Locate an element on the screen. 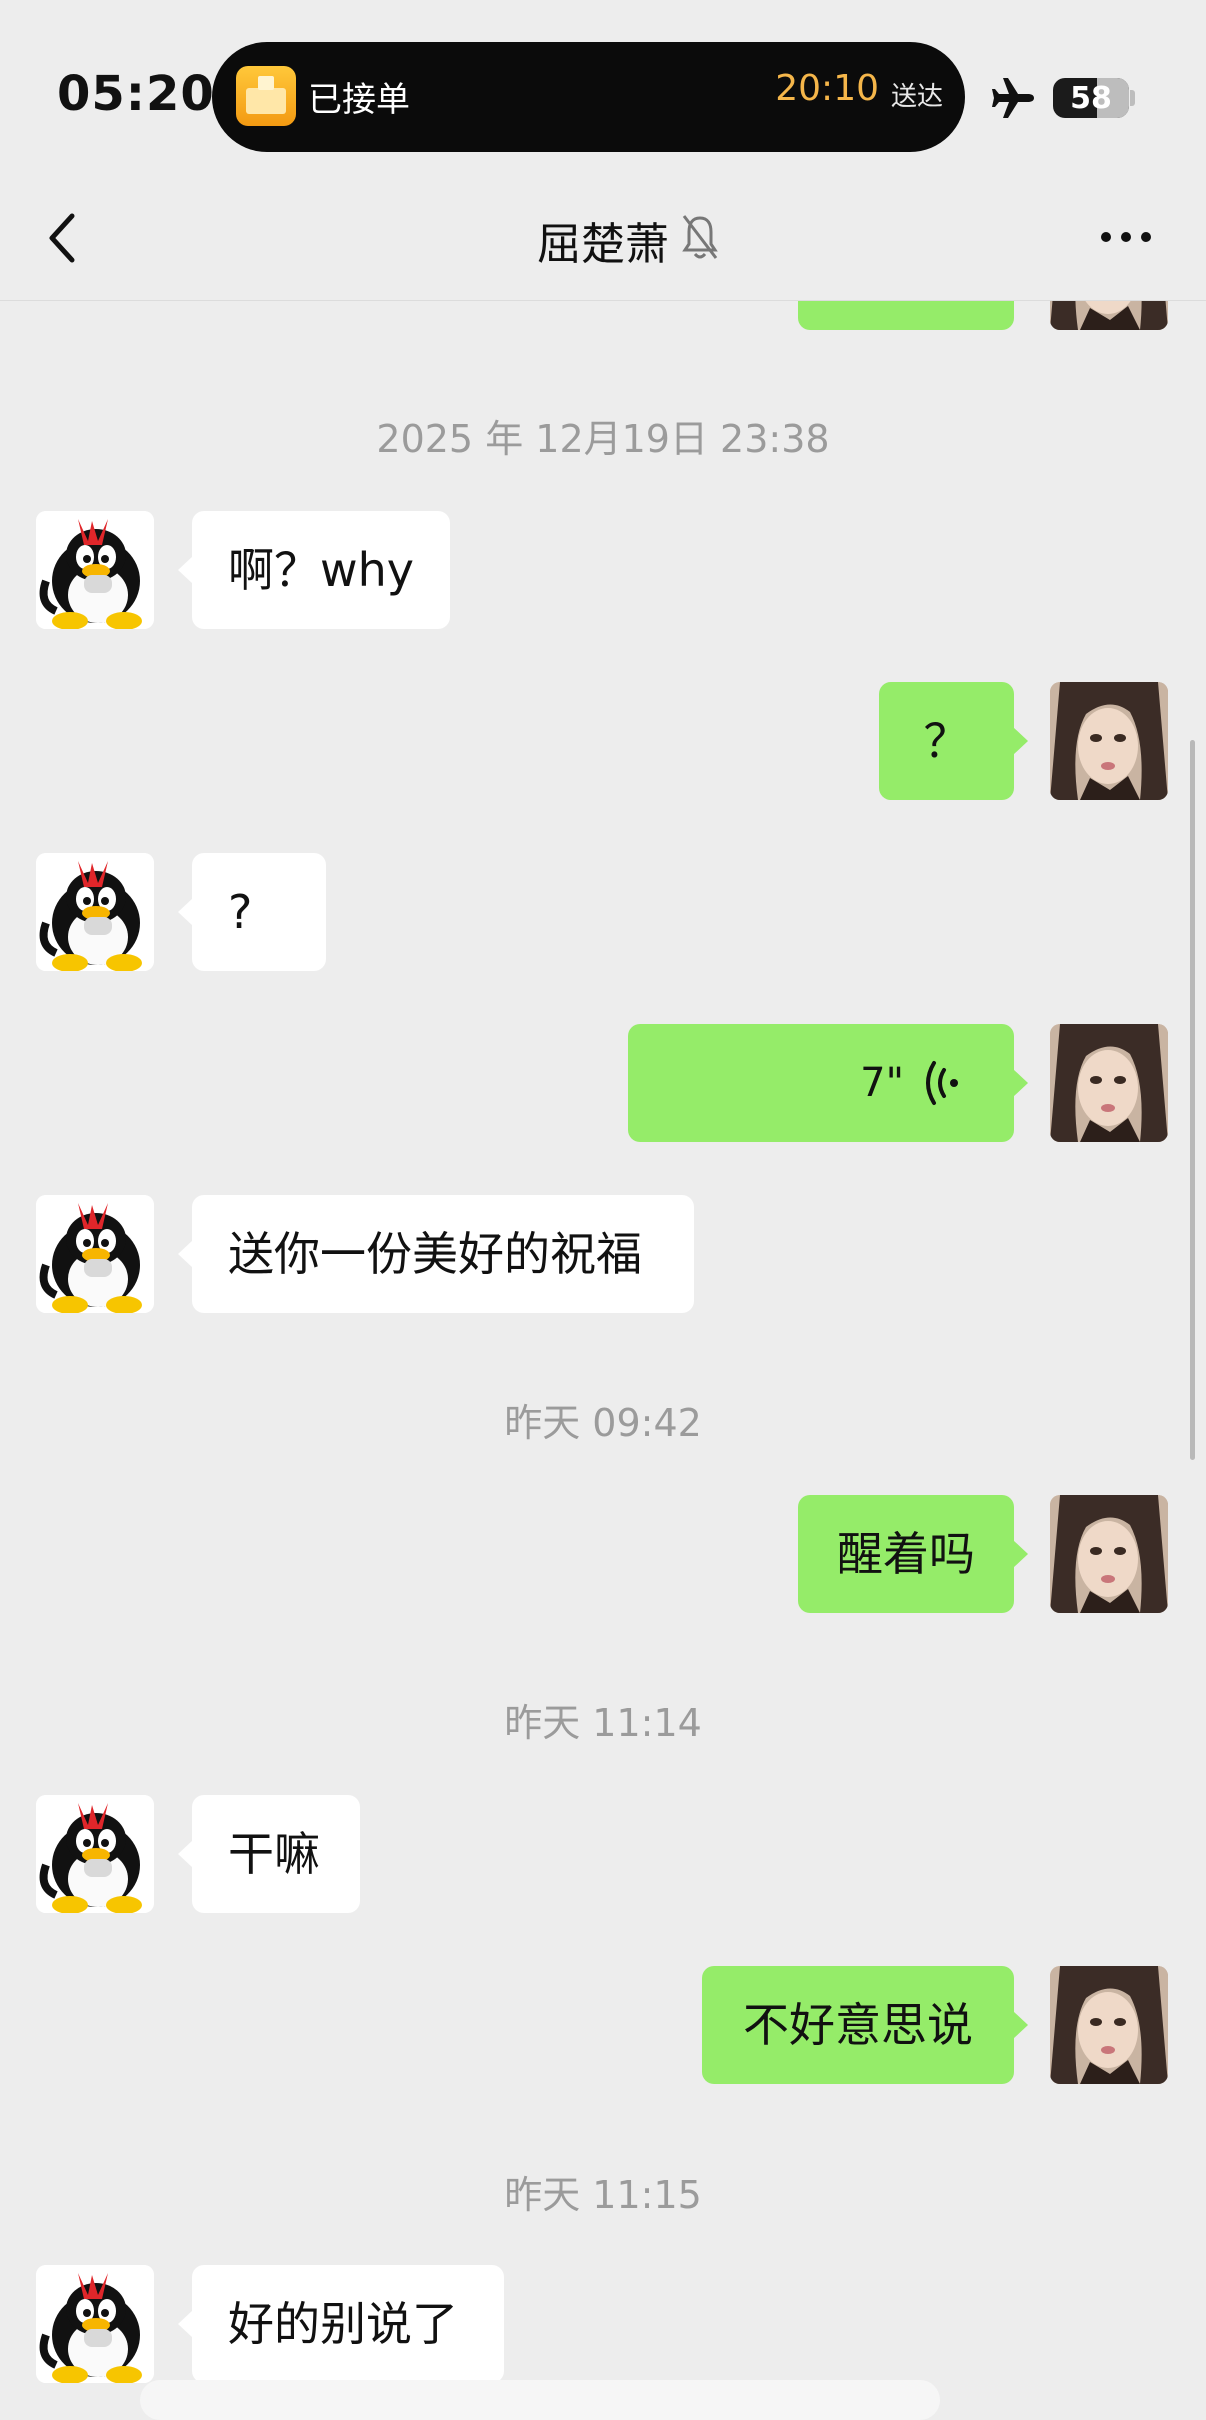 Image resolution: width=1206 pixels, height=2420 pixels. status-time: 05:20 is located at coordinates (136, 94).